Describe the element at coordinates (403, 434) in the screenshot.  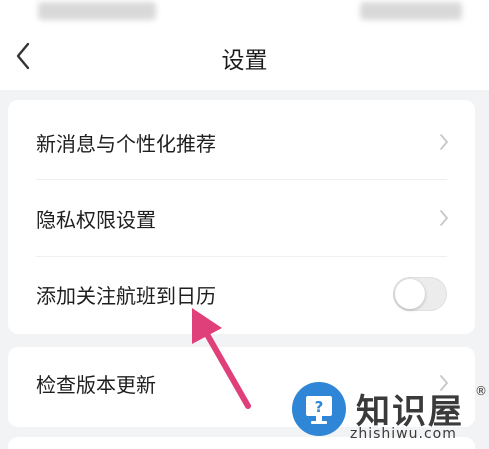
I see `watermark-url: zhishiwu.com` at that location.